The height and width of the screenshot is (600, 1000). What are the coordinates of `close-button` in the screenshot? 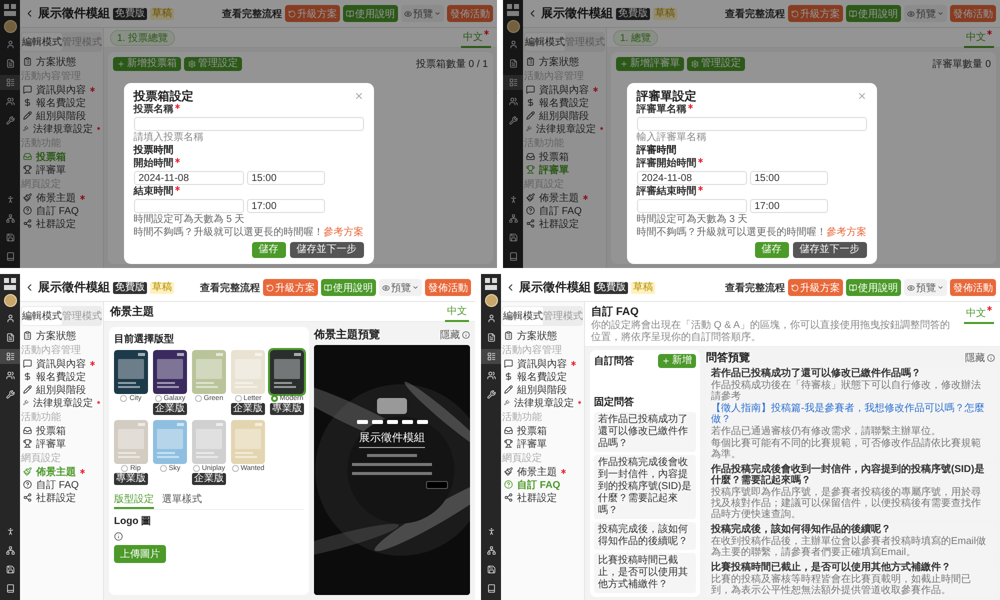 It's located at (861, 96).